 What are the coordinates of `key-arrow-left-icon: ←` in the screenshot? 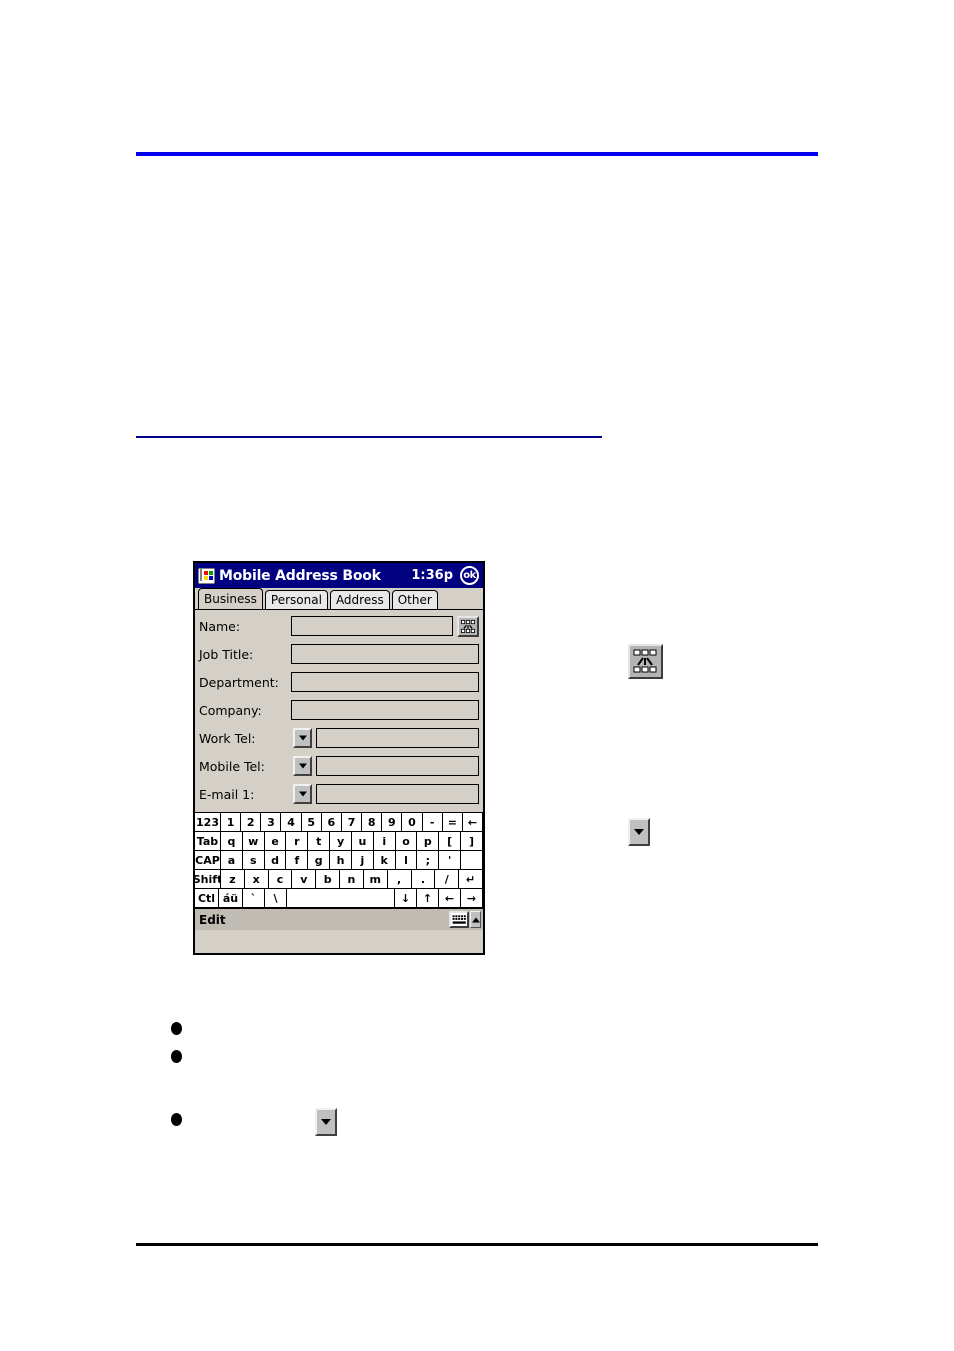 It's located at (450, 898).